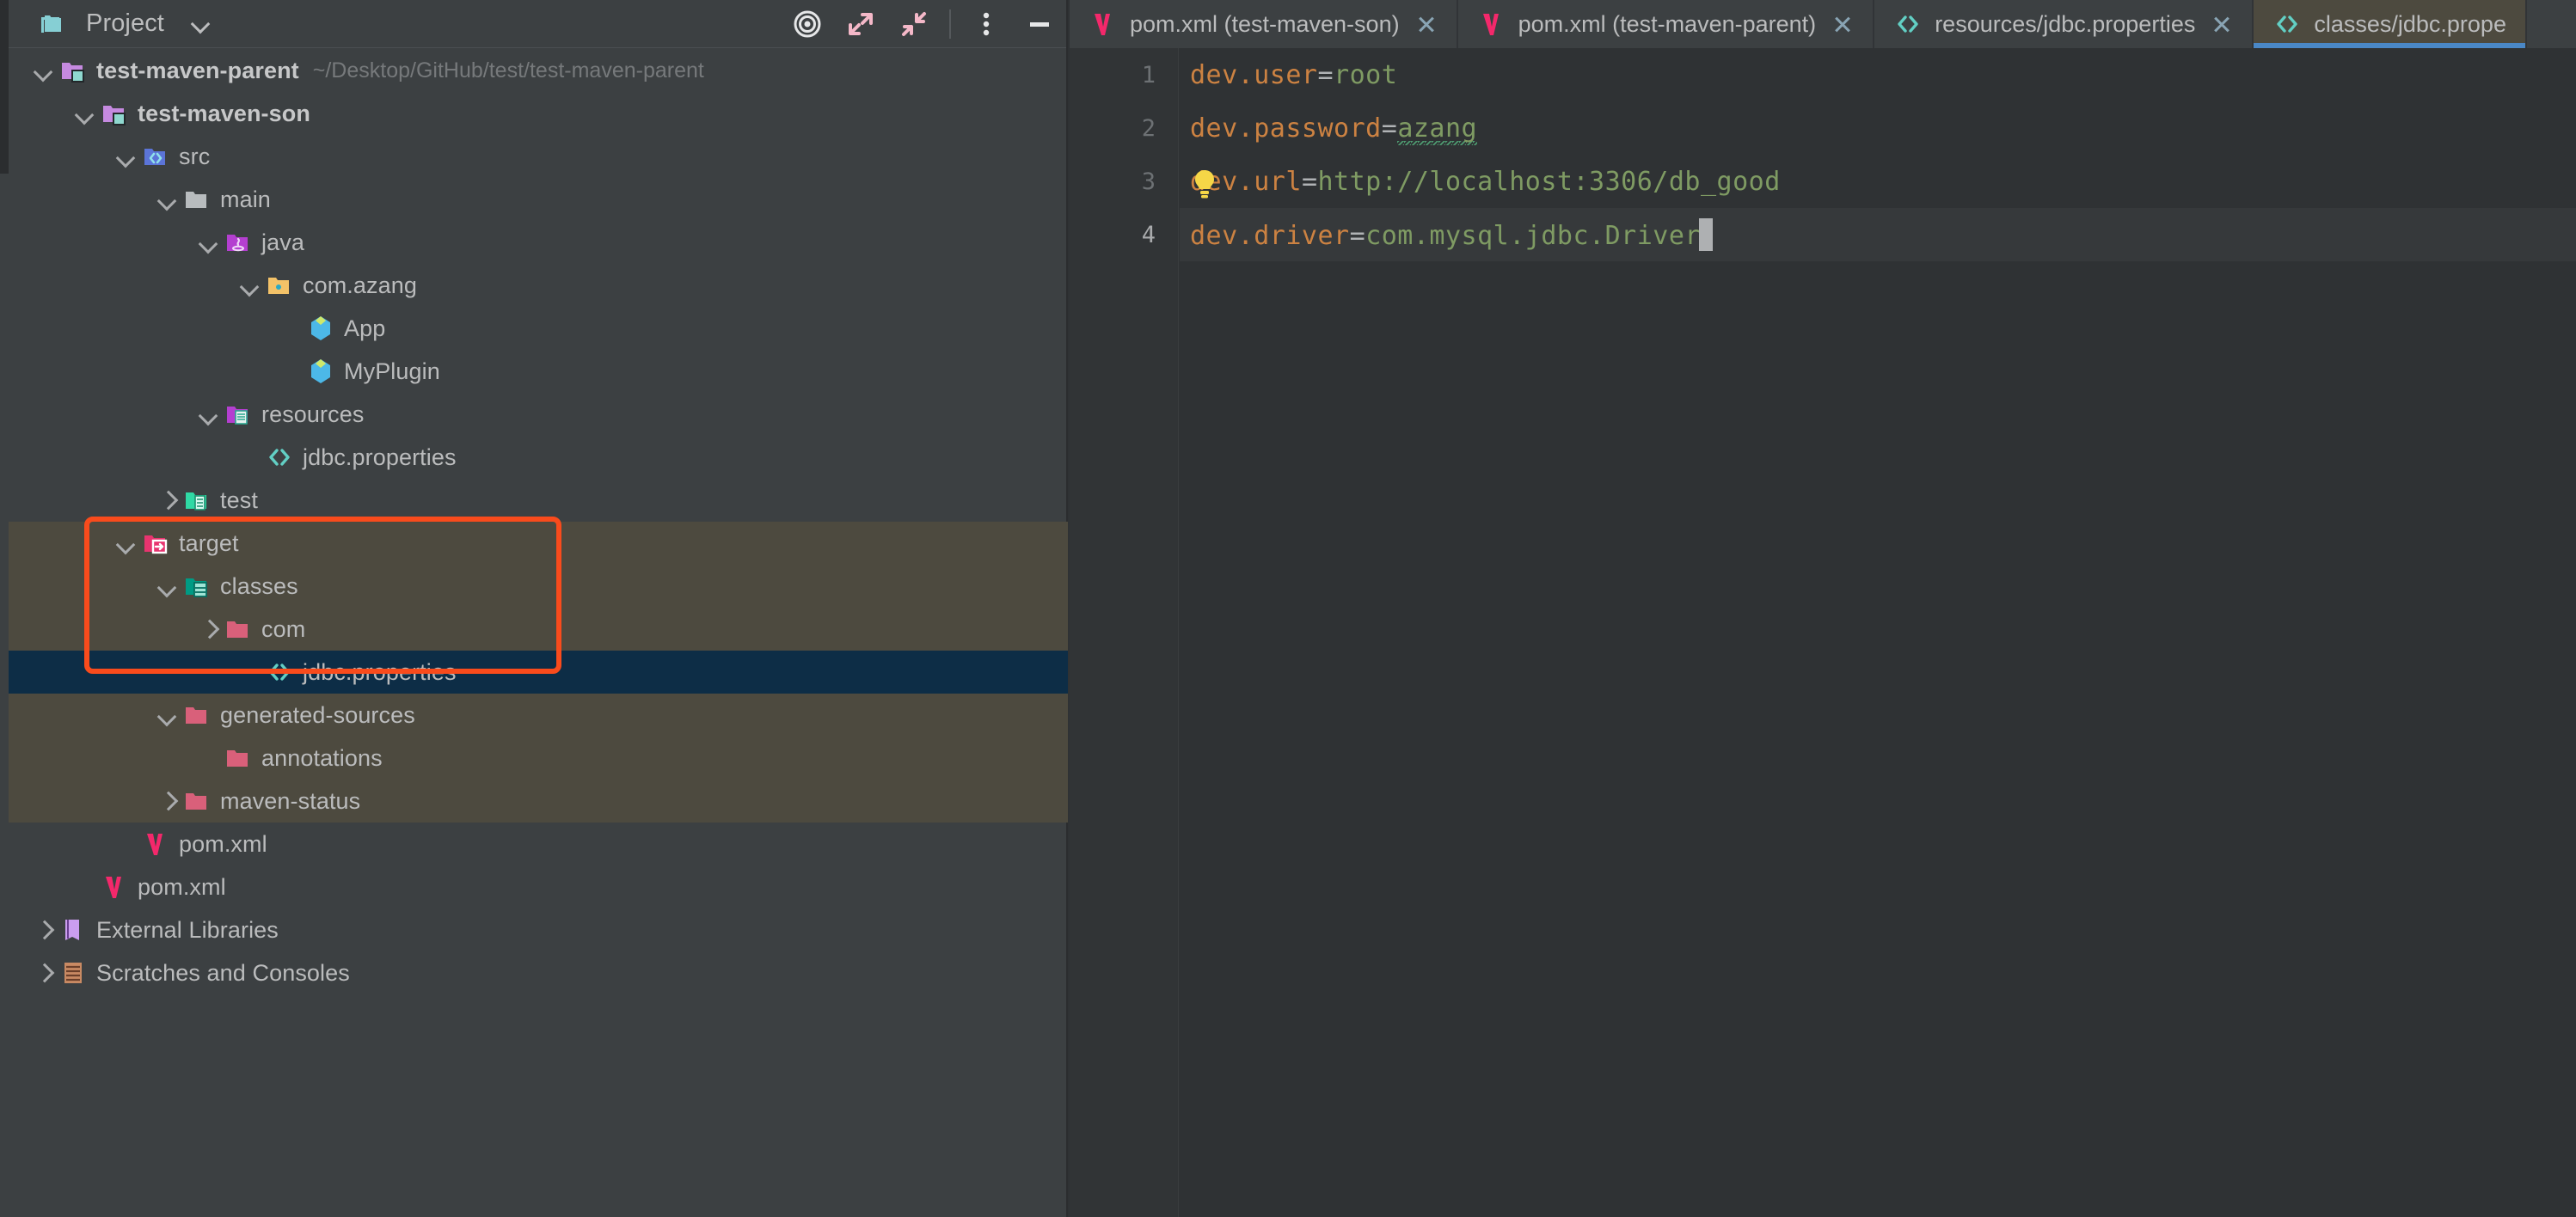 This screenshot has height=1217, width=2576. I want to click on tree-row-java: java, so click(538, 242).